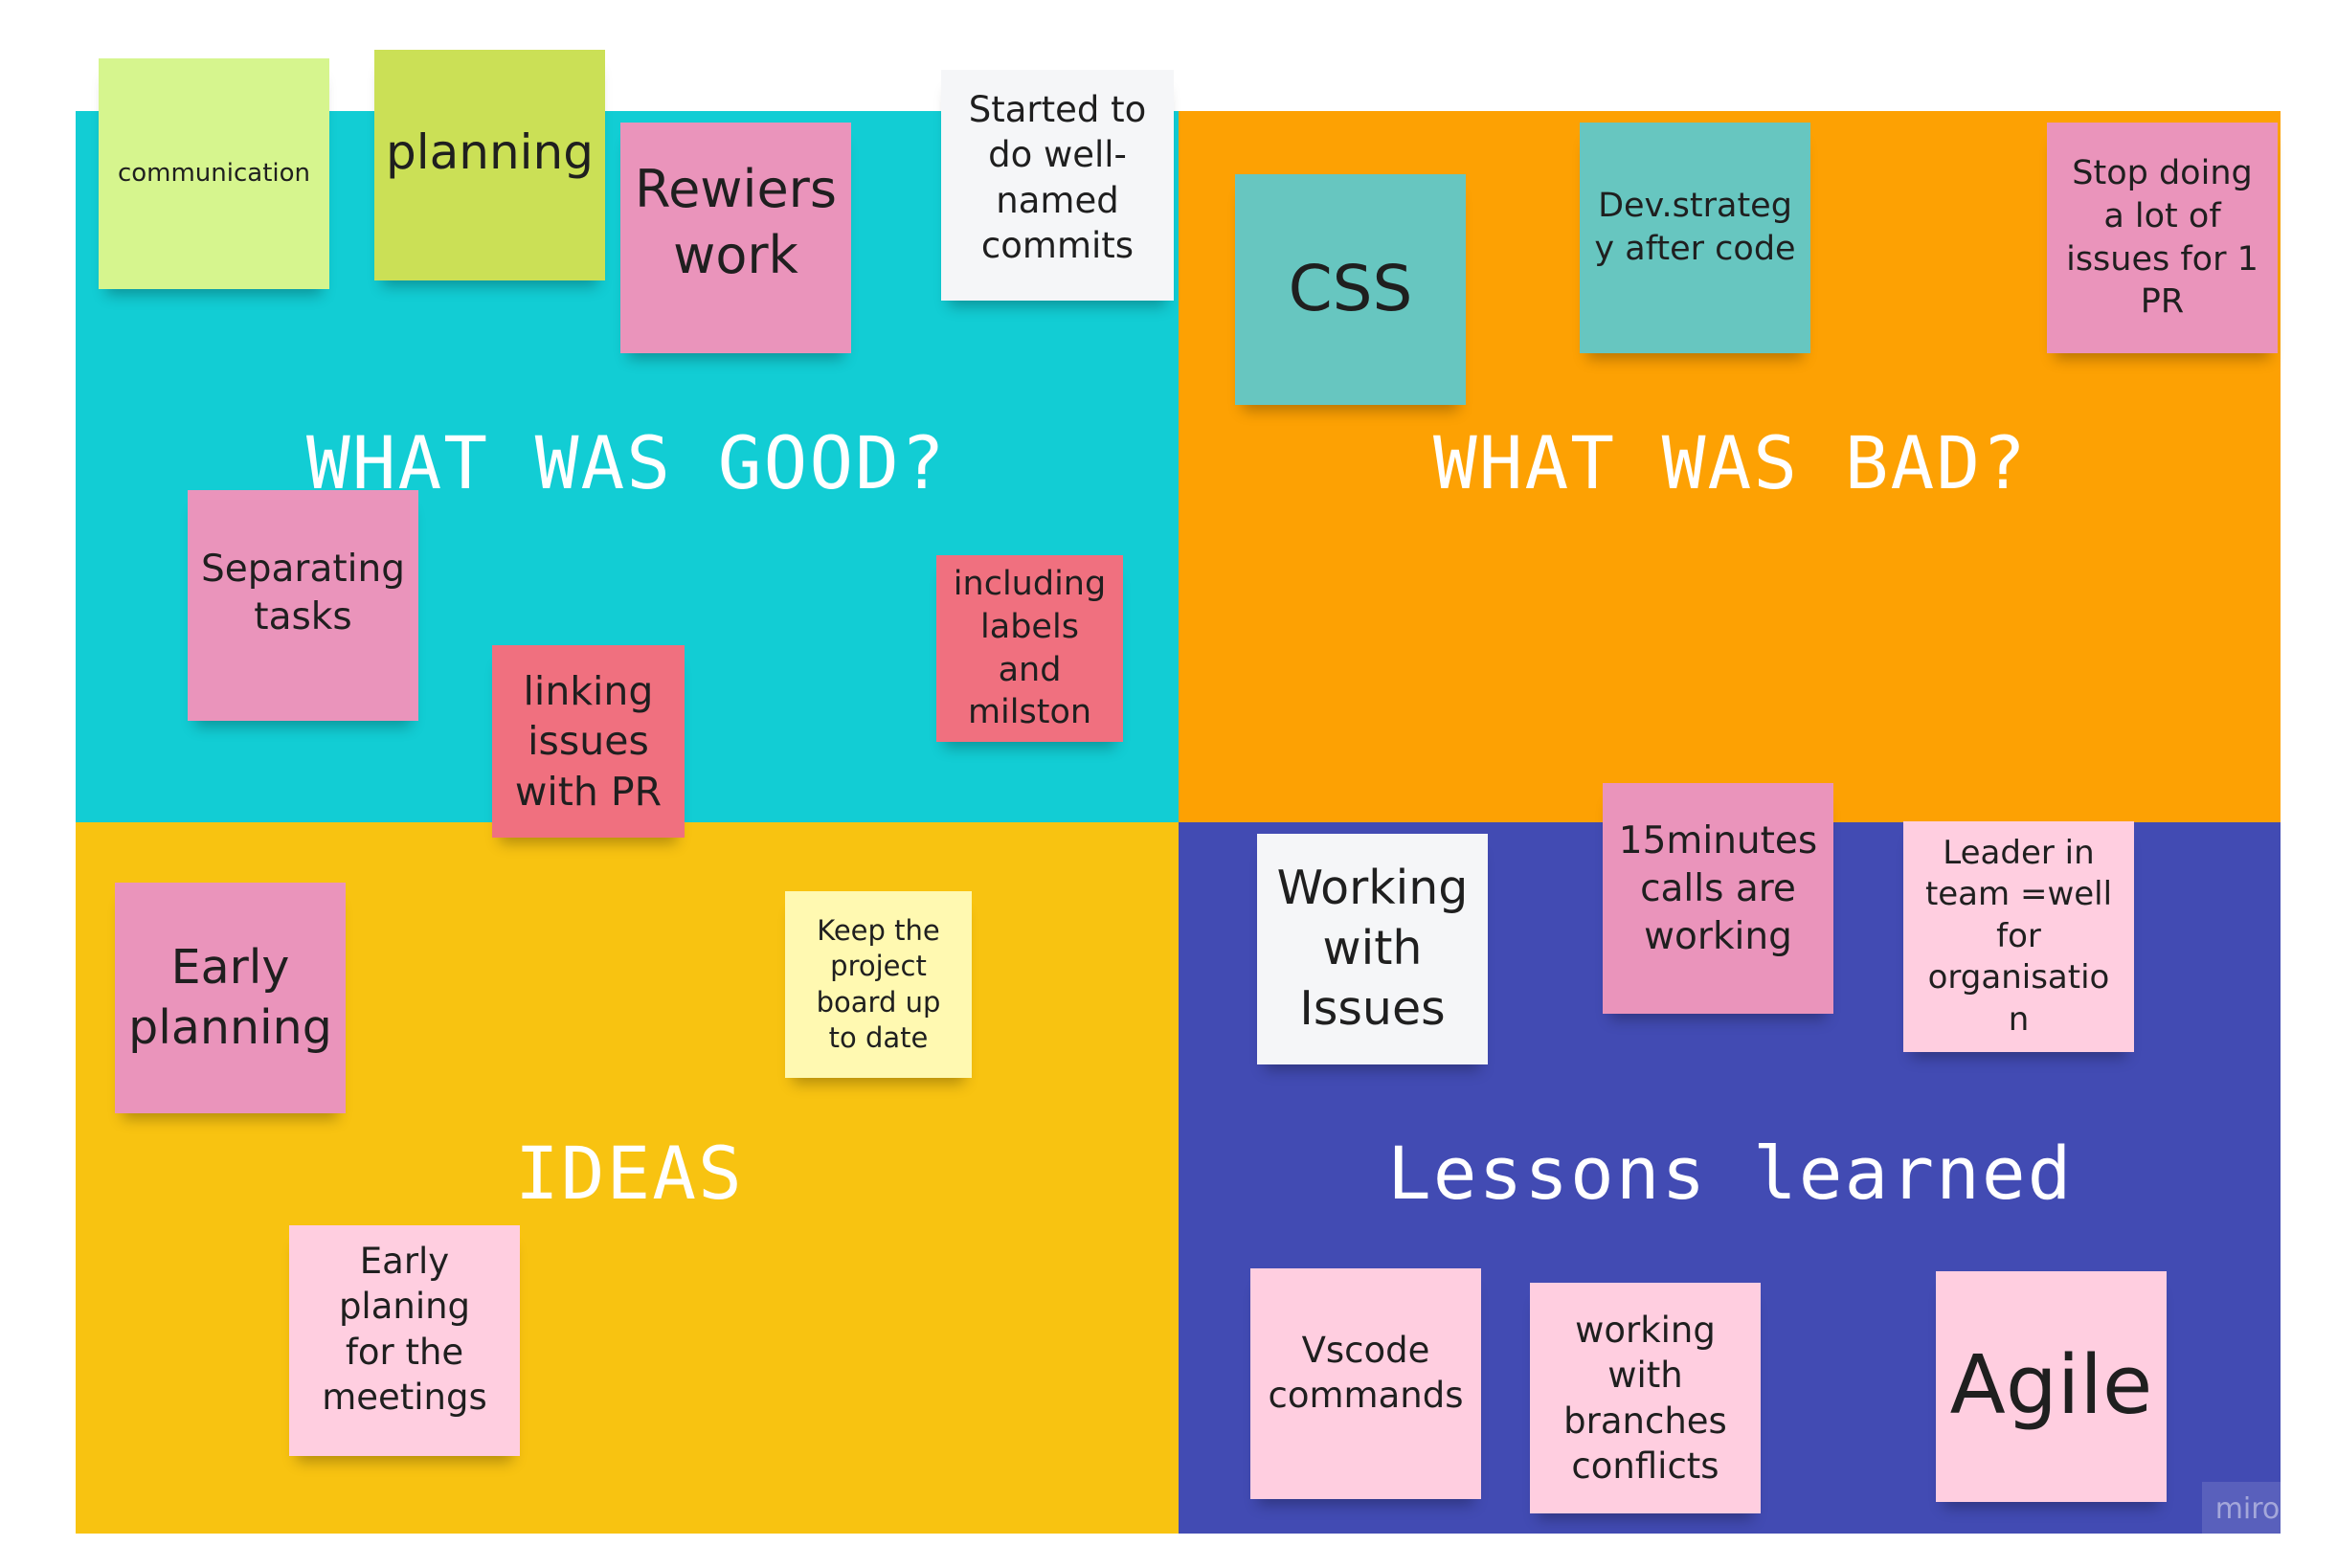 Image resolution: width=2337 pixels, height=1568 pixels. I want to click on sticky-note-vscode-commands: Vscode commands, so click(1365, 1383).